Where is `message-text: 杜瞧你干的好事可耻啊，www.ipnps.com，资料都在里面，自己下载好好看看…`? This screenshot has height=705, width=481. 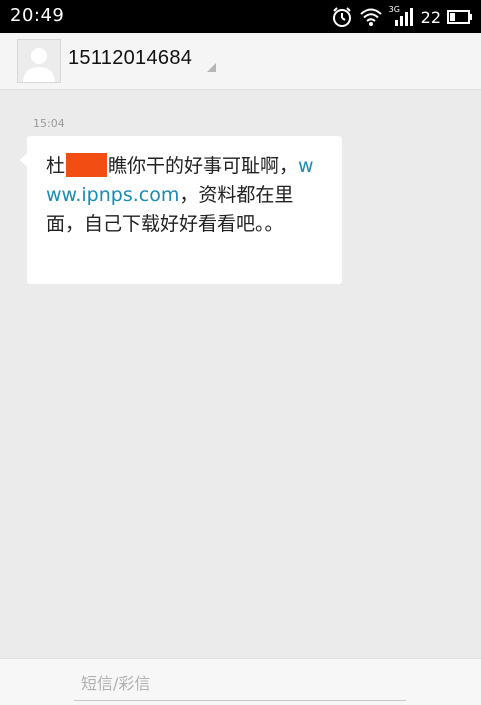 message-text: 杜瞧你干的好事可耻啊，www.ipnps.com，资料都在里面，自己下载好好看看… is located at coordinates (187, 195).